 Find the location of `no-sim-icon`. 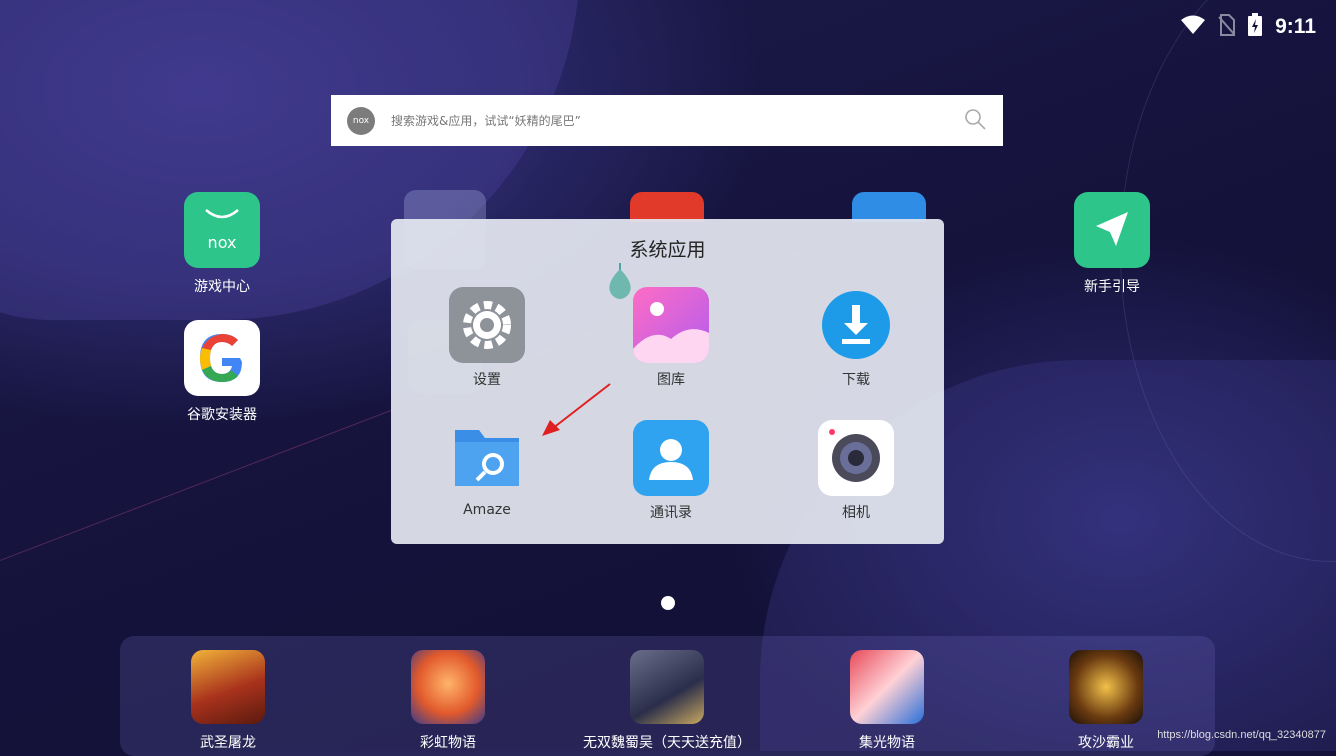

no-sim-icon is located at coordinates (1226, 27).